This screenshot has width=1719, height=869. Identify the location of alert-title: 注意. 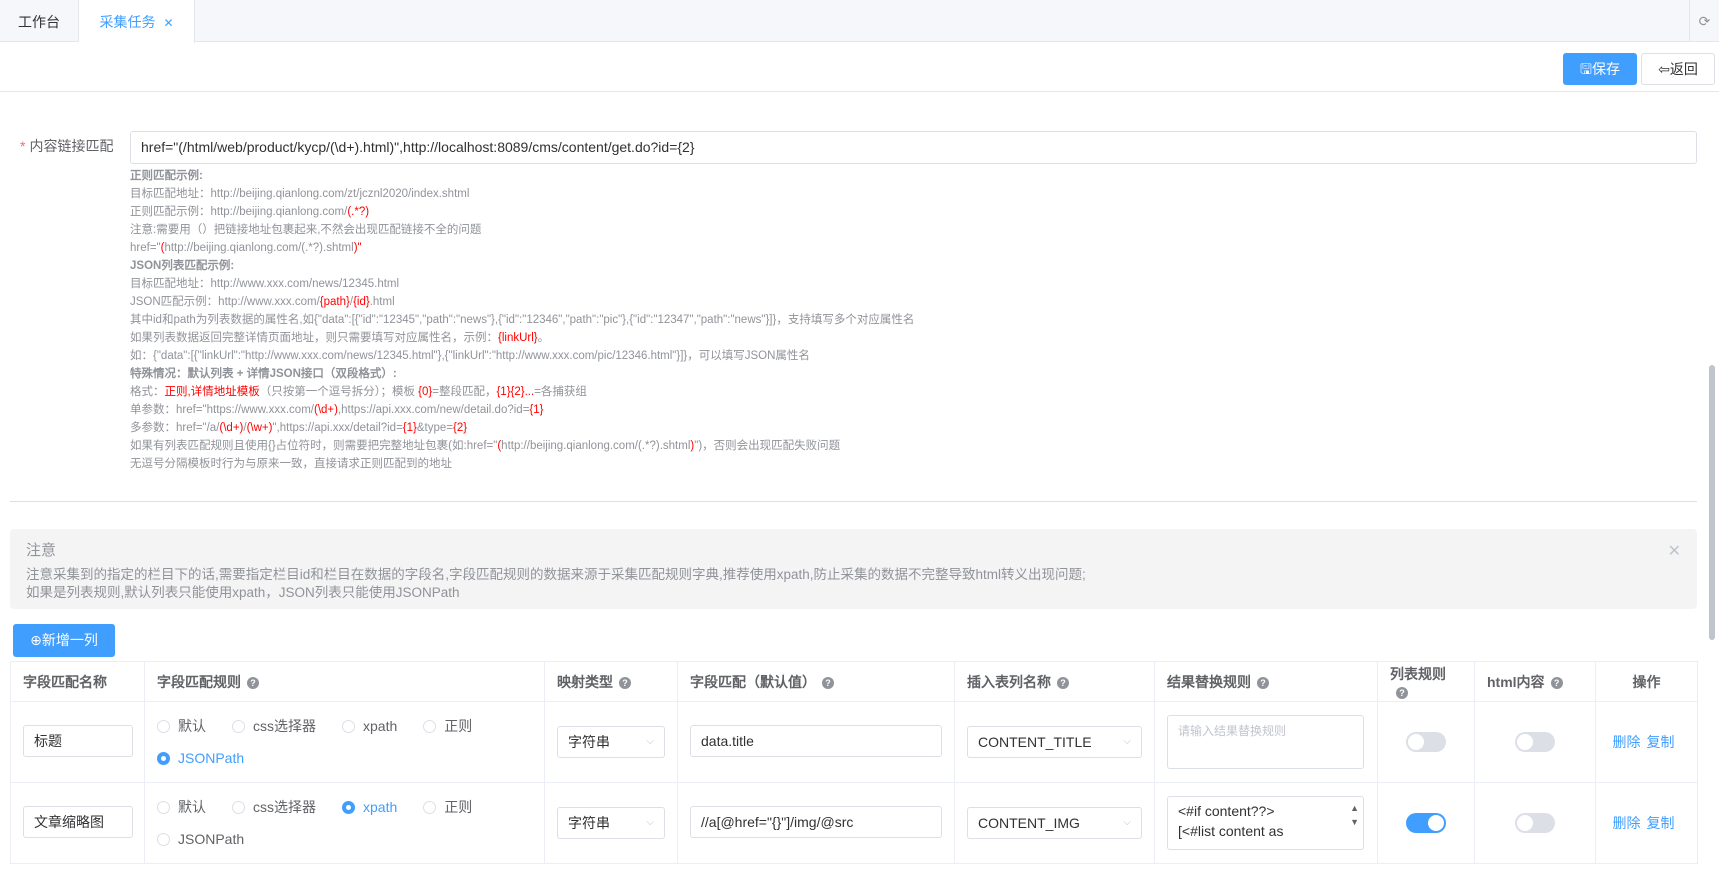
(41, 550).